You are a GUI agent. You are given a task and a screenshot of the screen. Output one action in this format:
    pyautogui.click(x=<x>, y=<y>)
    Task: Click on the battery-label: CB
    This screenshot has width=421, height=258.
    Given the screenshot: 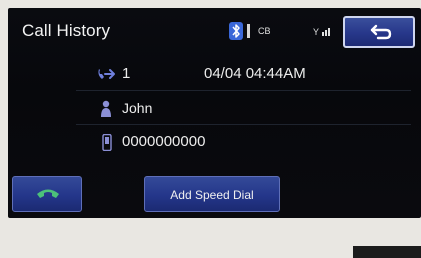 What is the action you would take?
    pyautogui.click(x=264, y=31)
    